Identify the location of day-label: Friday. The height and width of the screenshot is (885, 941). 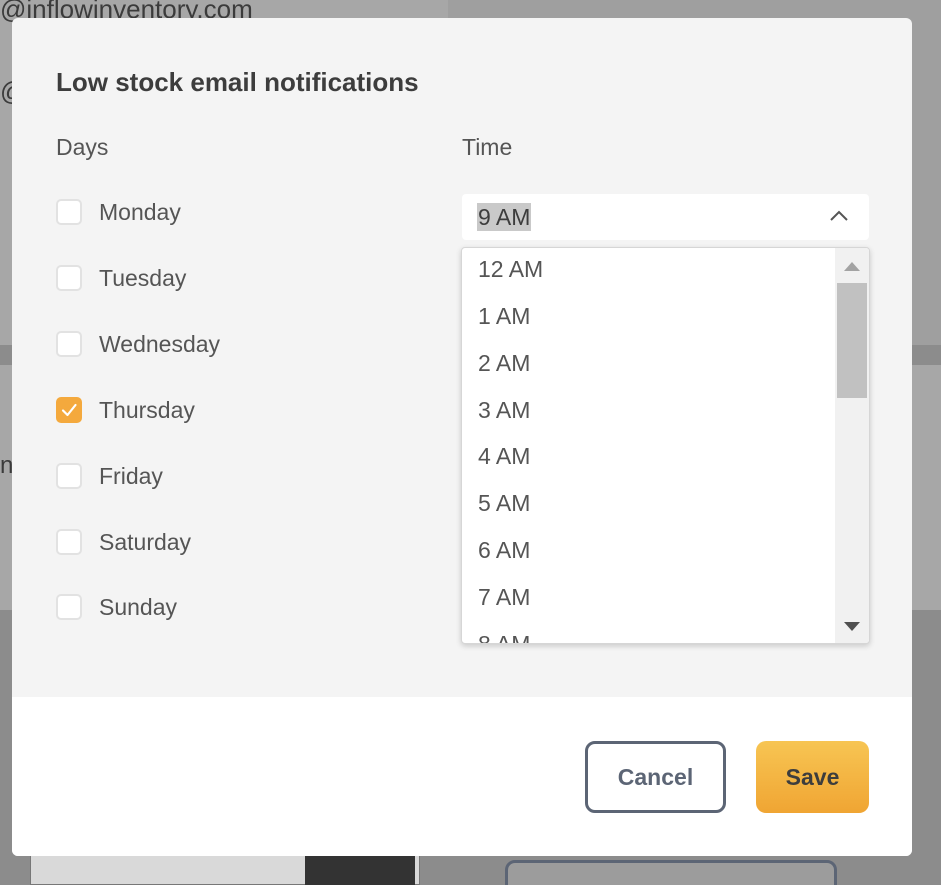
(131, 475).